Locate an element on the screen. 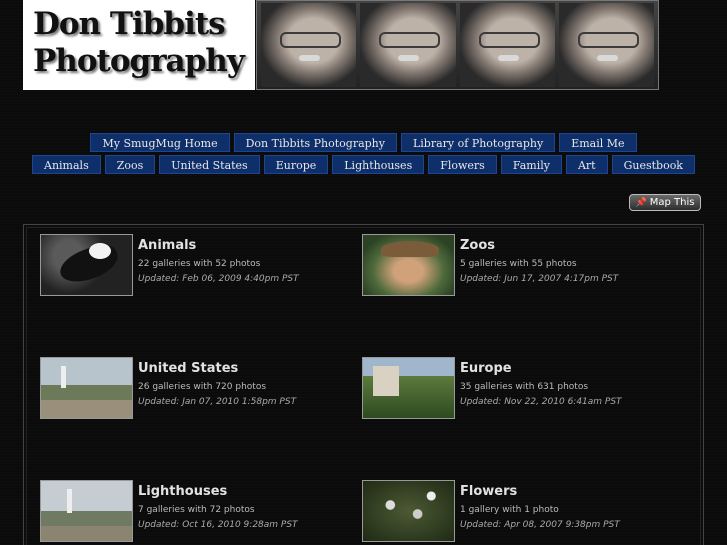  category-summary: 35 galleries with 631 photos is located at coordinates (524, 387).